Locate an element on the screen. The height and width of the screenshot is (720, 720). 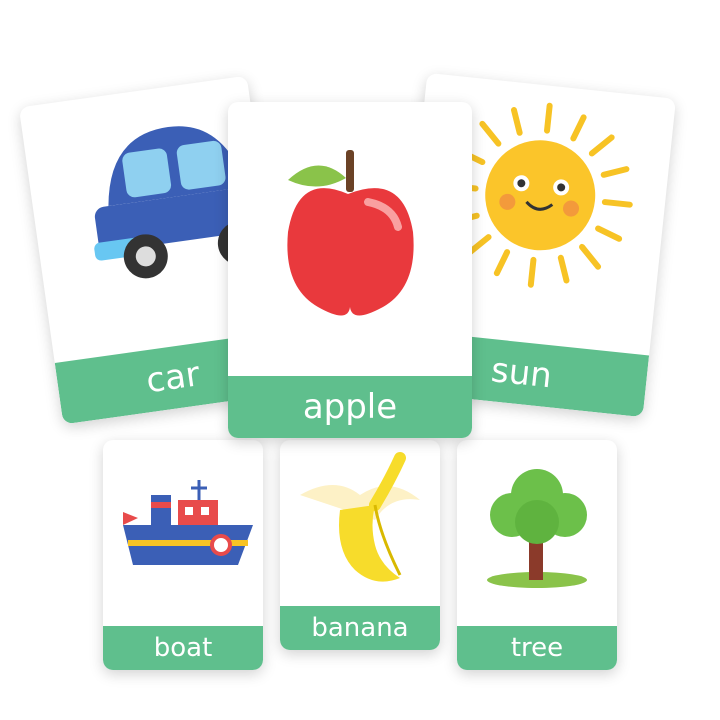
banana-icon is located at coordinates (360, 517).